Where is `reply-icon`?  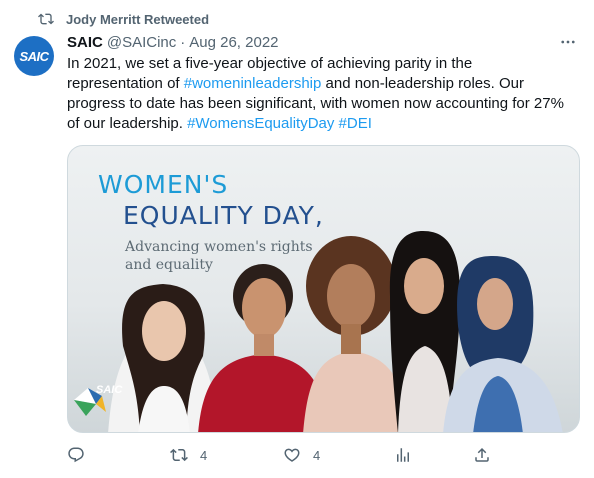
reply-icon is located at coordinates (76, 455).